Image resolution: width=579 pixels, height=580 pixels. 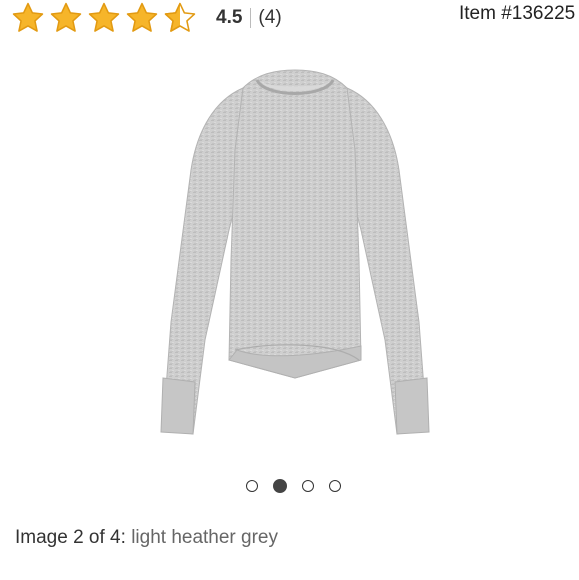 I want to click on image-carousel-dots, so click(x=293, y=486).